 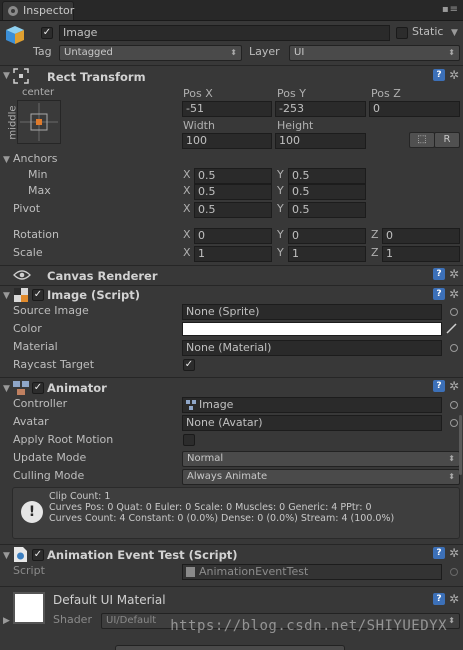 What do you see at coordinates (38, 295) in the screenshot?
I see `image-enabled-checkbox: ✓` at bounding box center [38, 295].